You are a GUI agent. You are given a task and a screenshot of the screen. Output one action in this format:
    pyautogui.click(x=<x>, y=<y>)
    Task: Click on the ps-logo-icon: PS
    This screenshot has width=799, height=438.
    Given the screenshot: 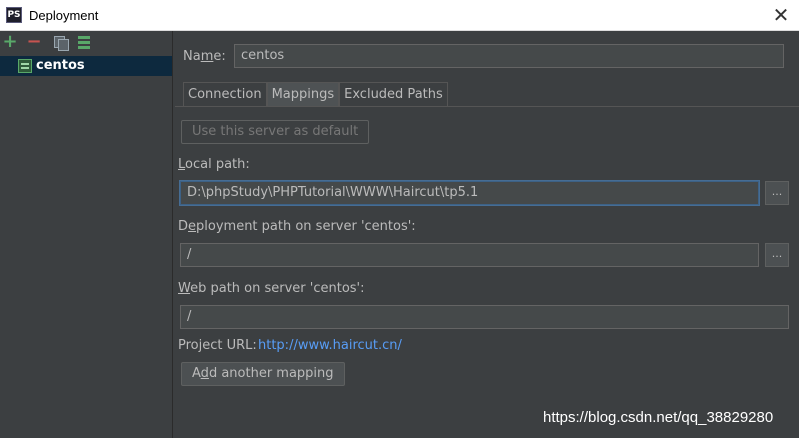 What is the action you would take?
    pyautogui.click(x=14, y=15)
    